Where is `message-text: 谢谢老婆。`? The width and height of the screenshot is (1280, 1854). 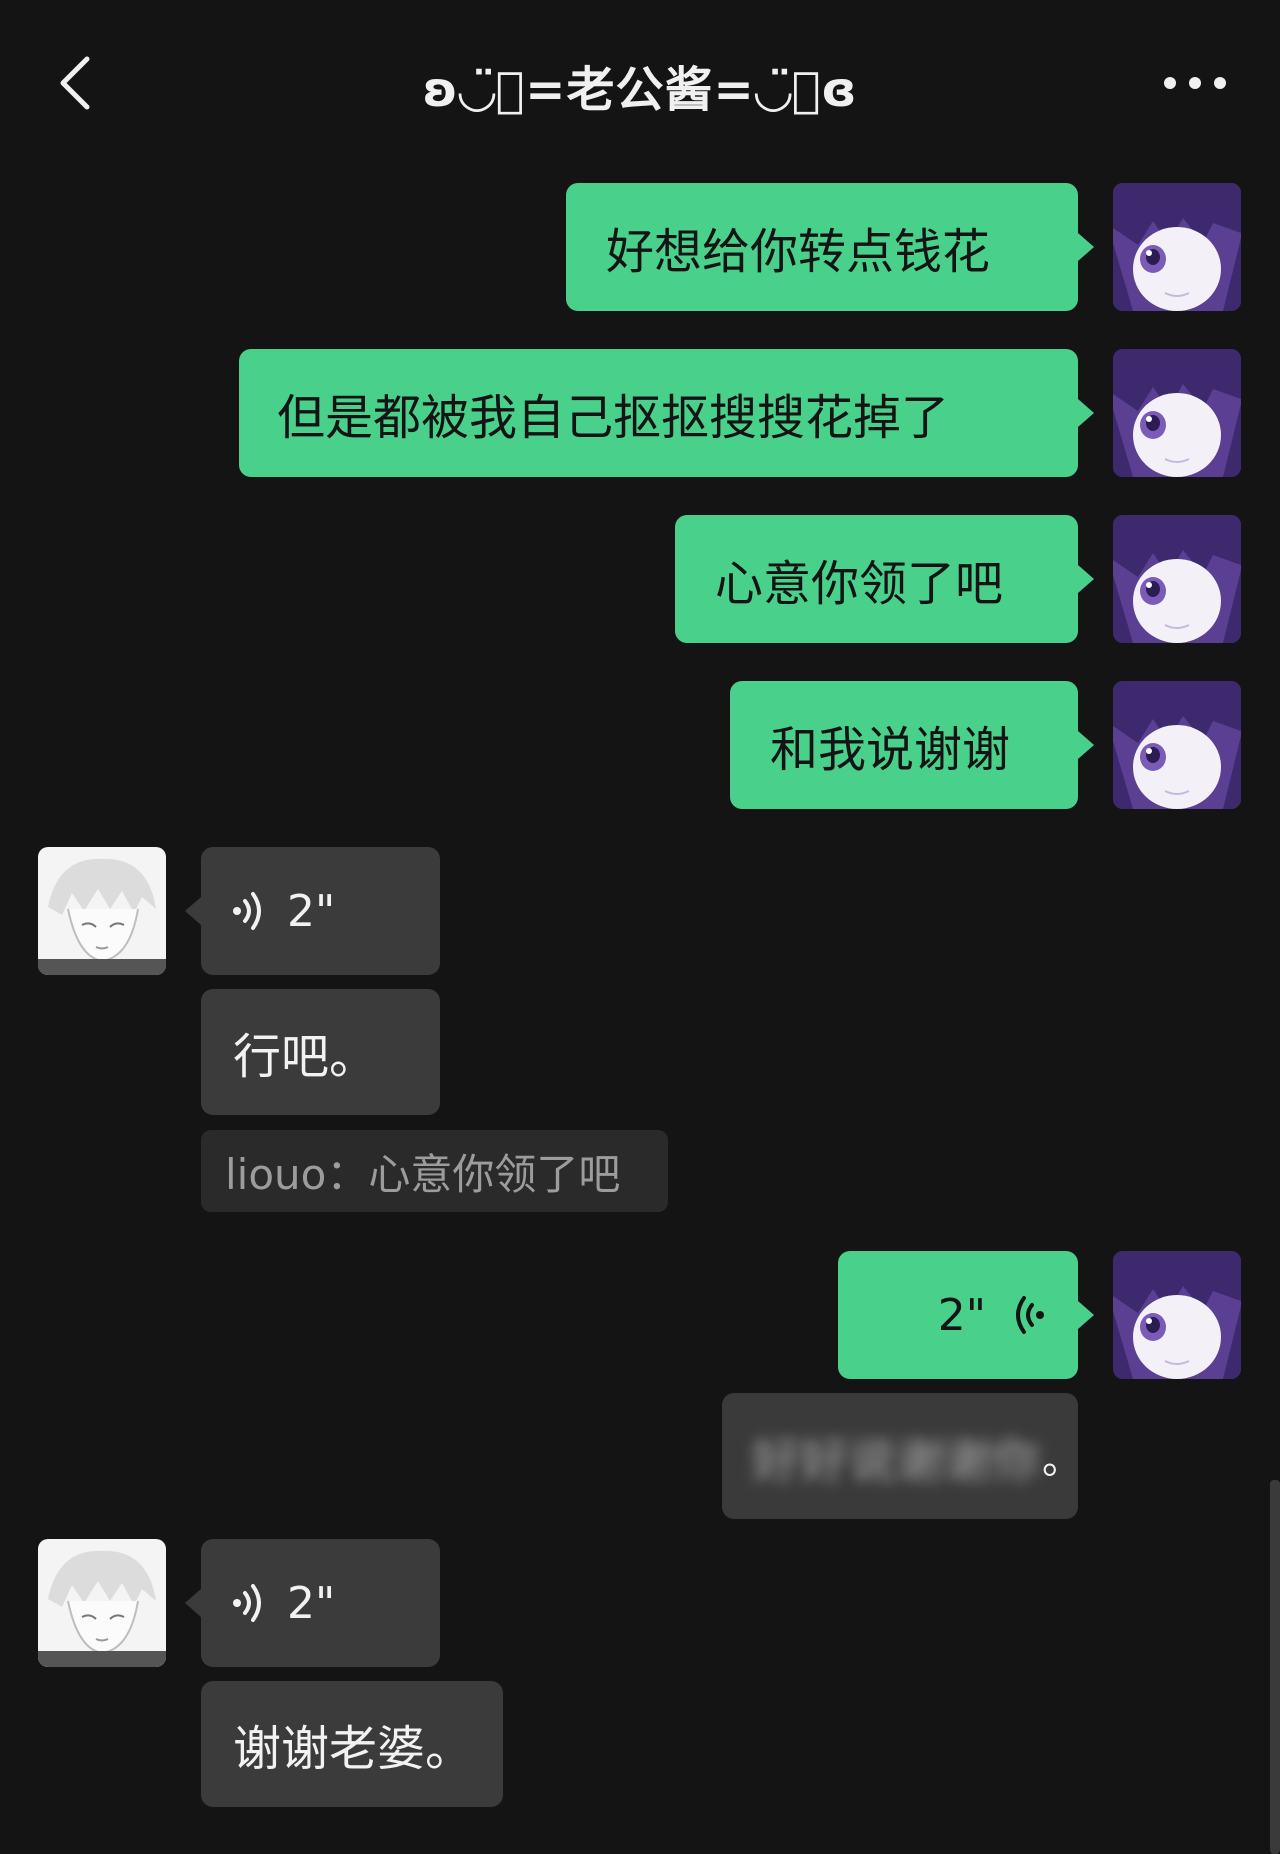
message-text: 谢谢老婆。 is located at coordinates (353, 1749).